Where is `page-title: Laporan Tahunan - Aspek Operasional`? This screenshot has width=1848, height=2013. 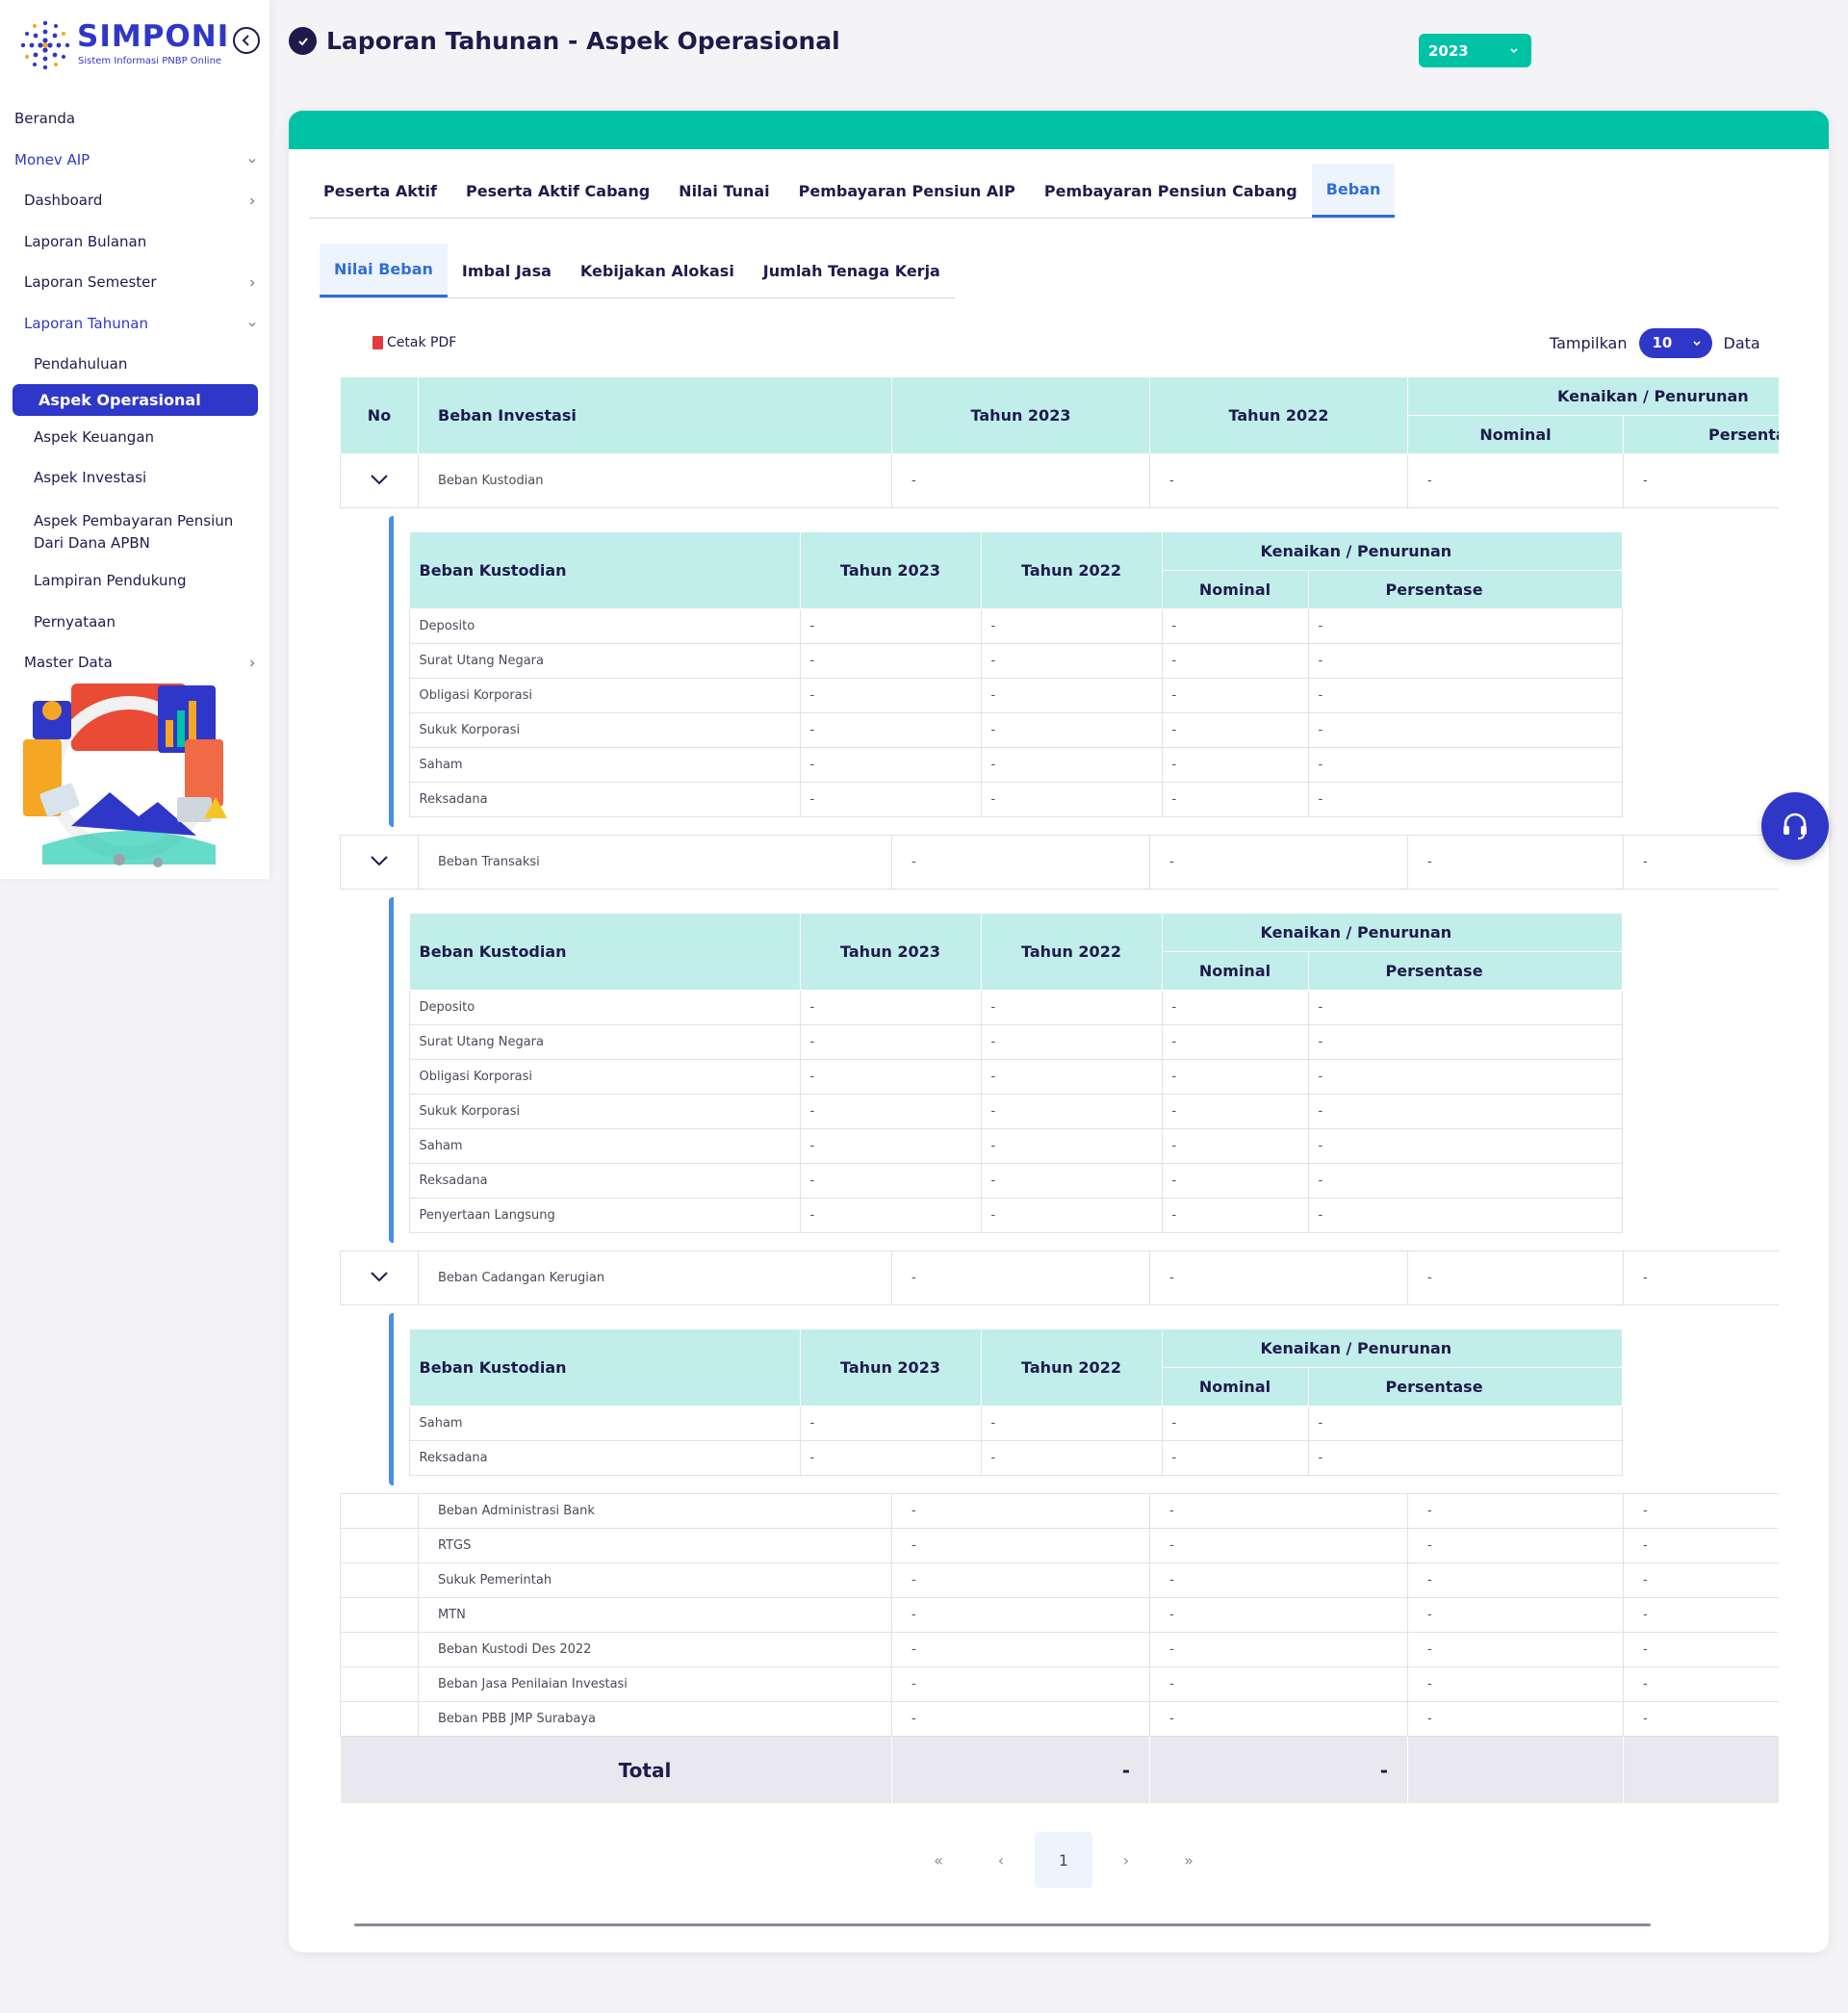 page-title: Laporan Tahunan - Aspek Operasional is located at coordinates (564, 41).